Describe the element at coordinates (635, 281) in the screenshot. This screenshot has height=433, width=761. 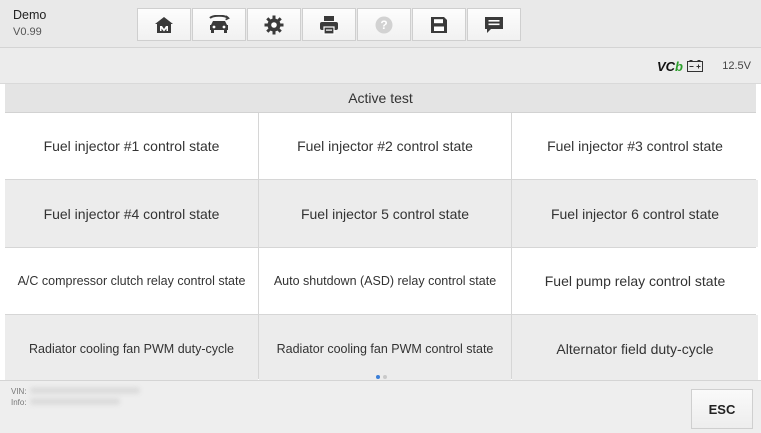
I see `test-item-fuel-pump-relay: Fuel pump relay control state` at that location.